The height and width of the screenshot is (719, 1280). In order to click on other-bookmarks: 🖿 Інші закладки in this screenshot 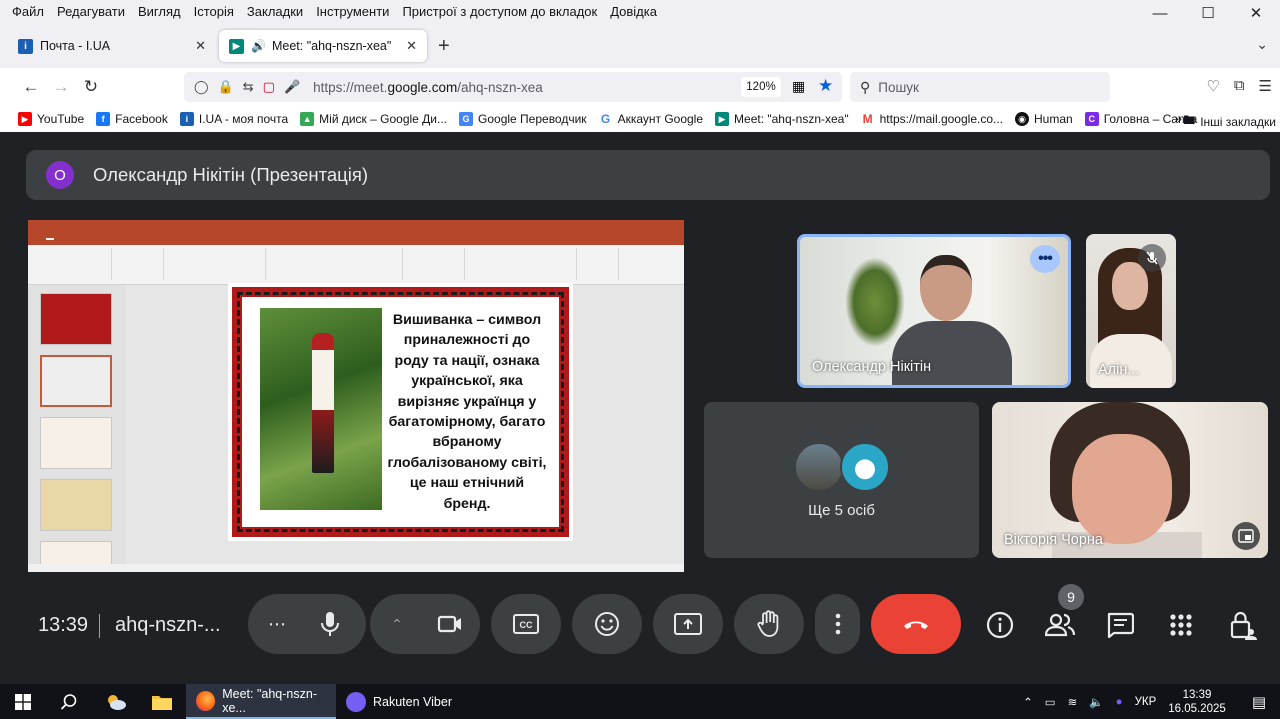, I will do `click(1229, 121)`.